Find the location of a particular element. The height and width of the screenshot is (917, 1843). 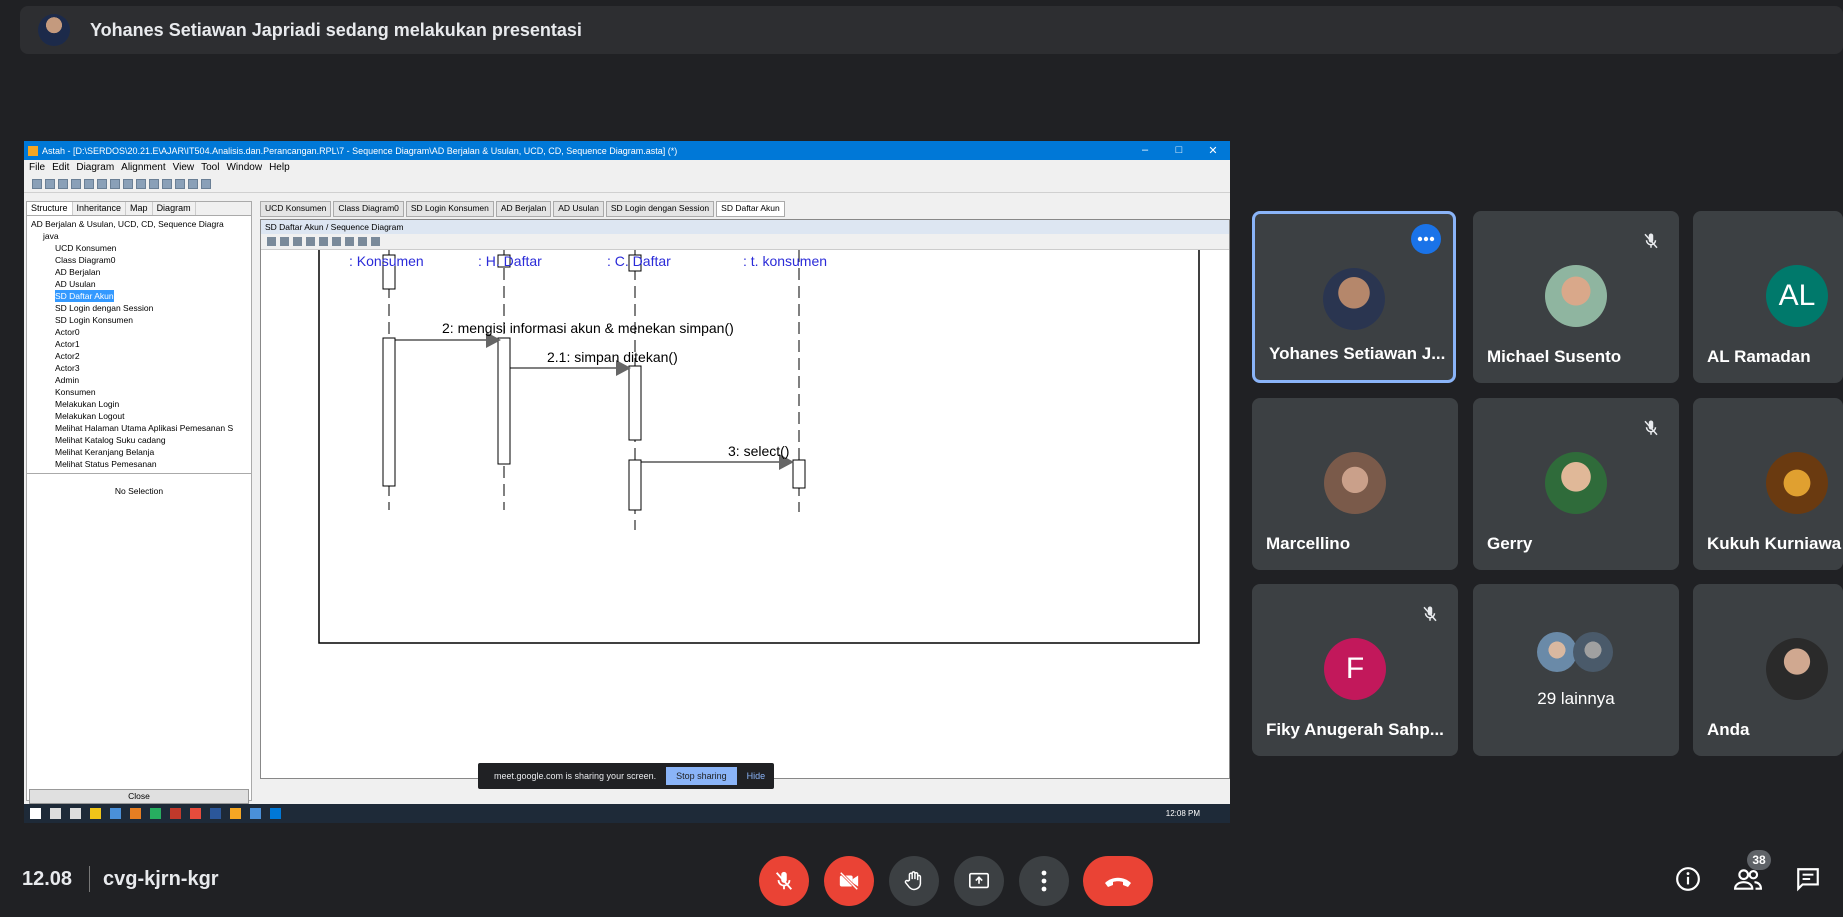

line-icon is located at coordinates (206, 183).